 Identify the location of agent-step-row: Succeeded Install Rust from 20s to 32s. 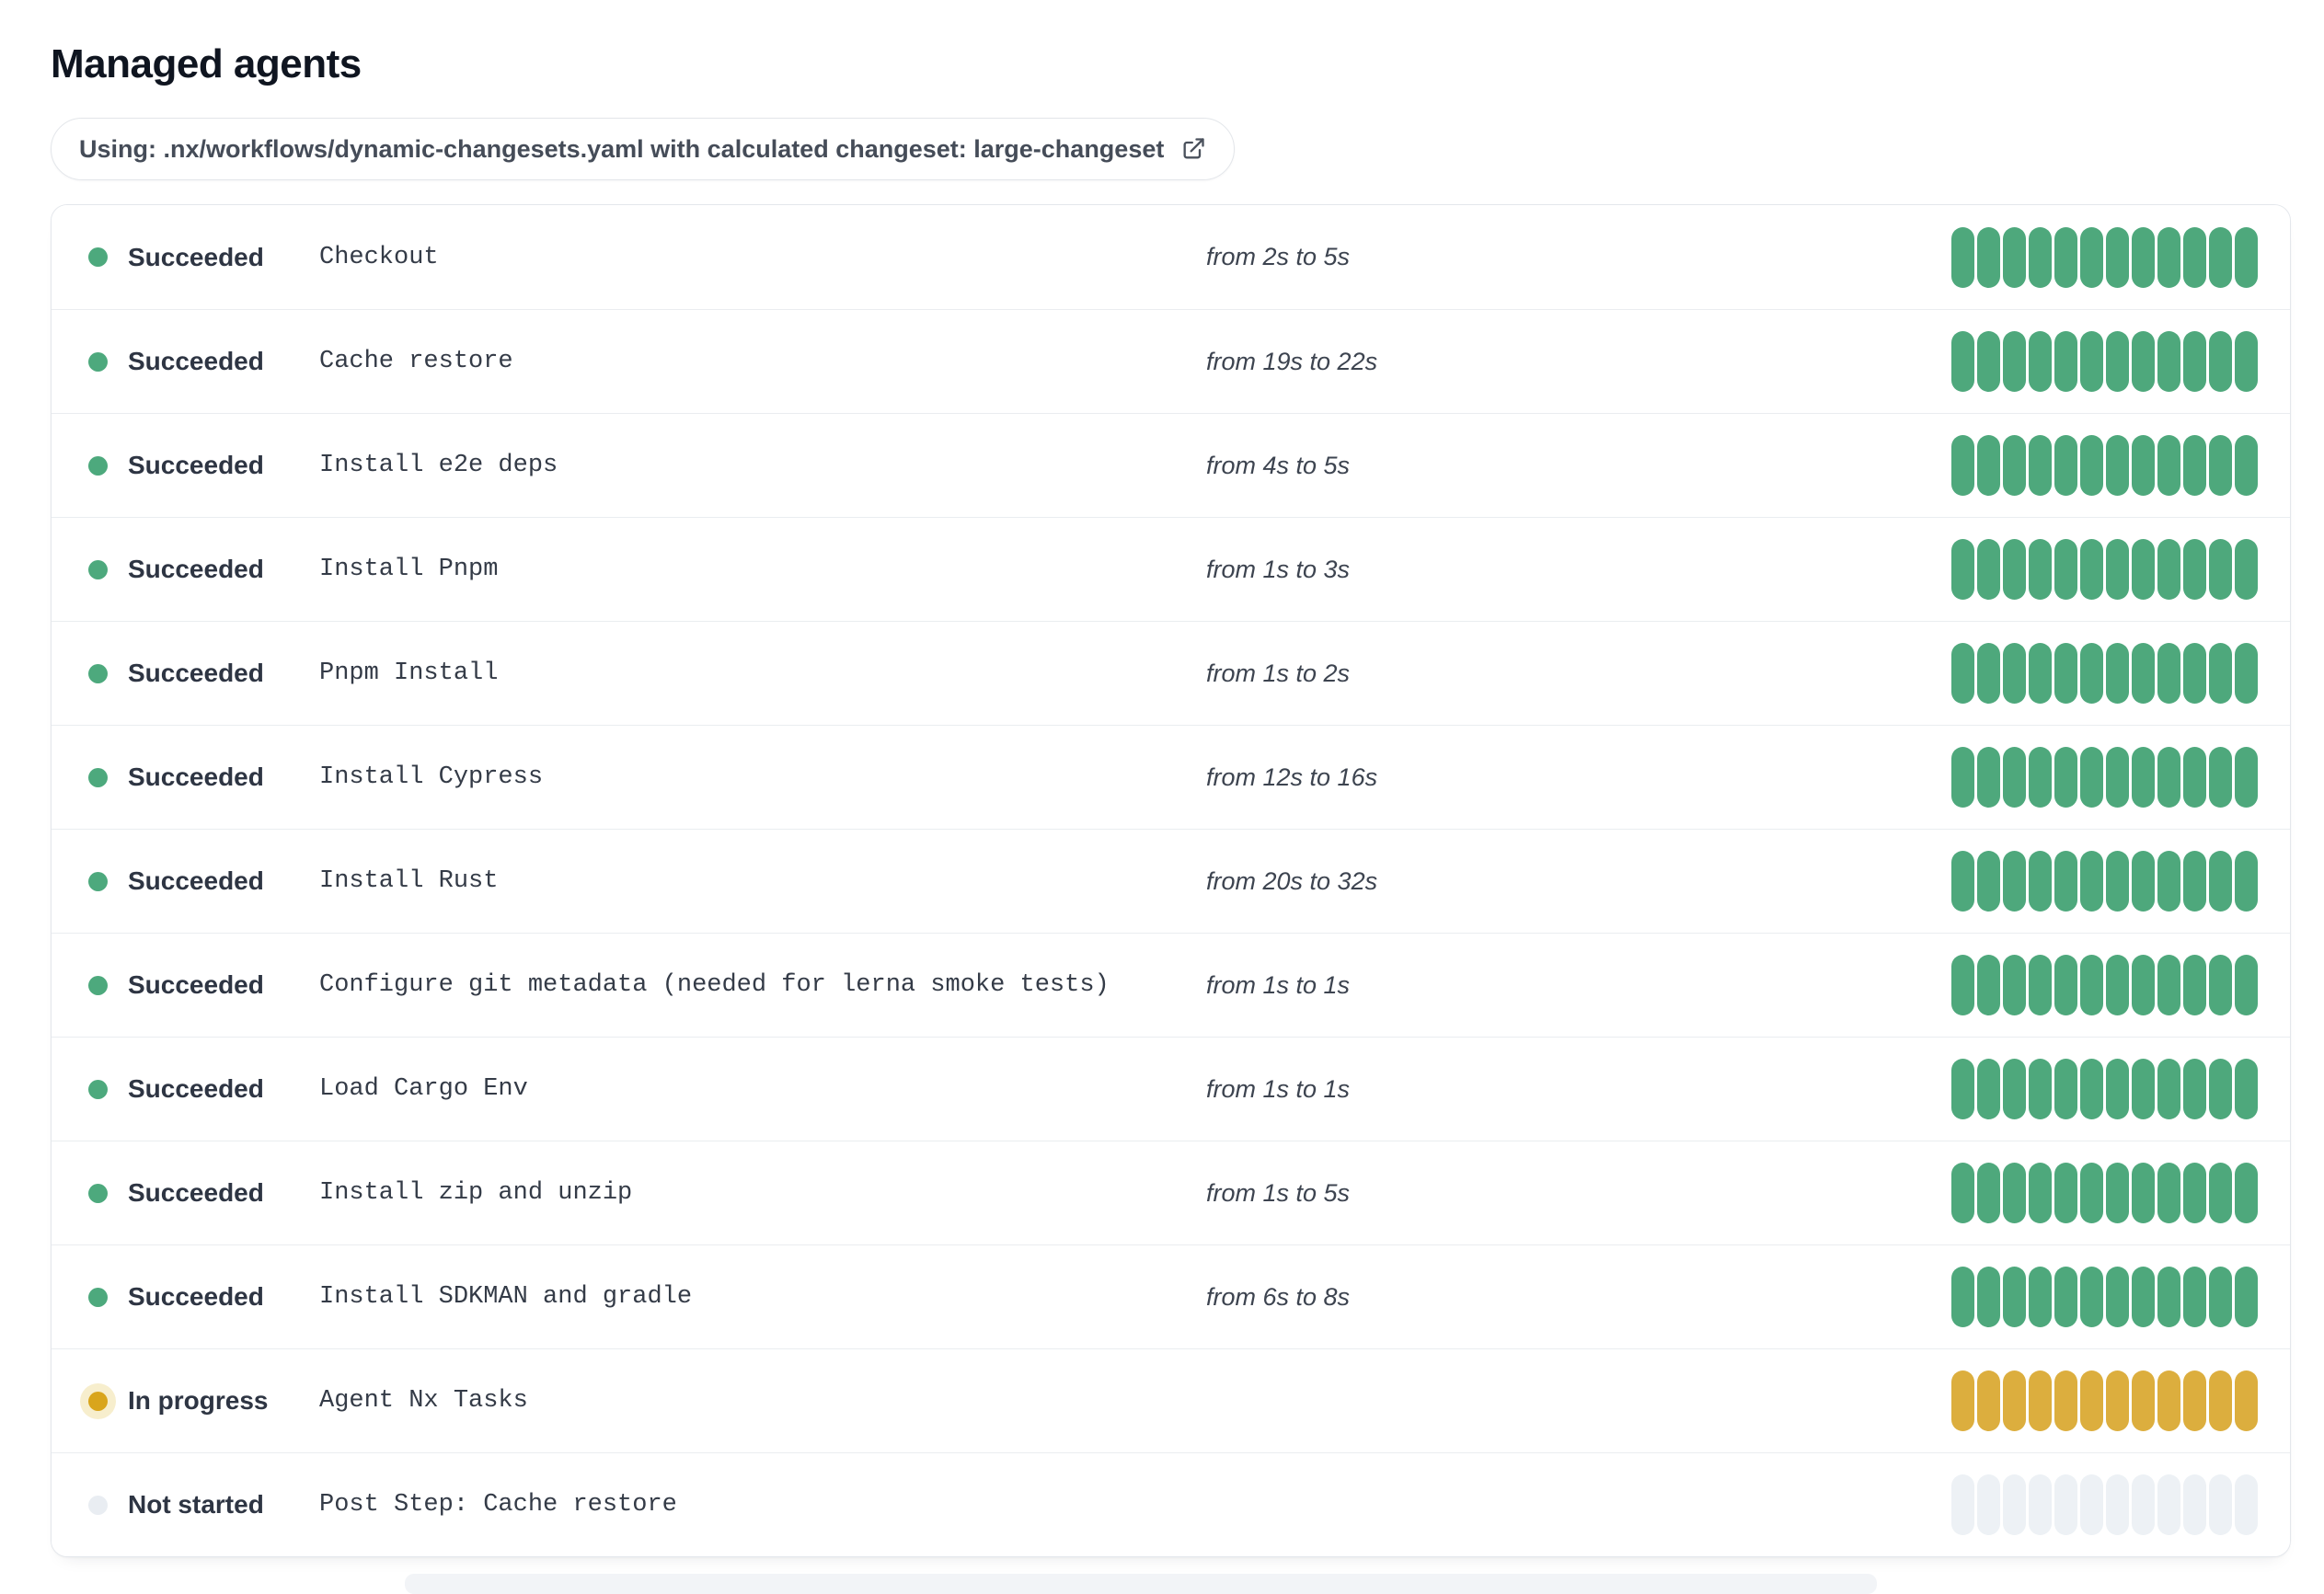
(1171, 881).